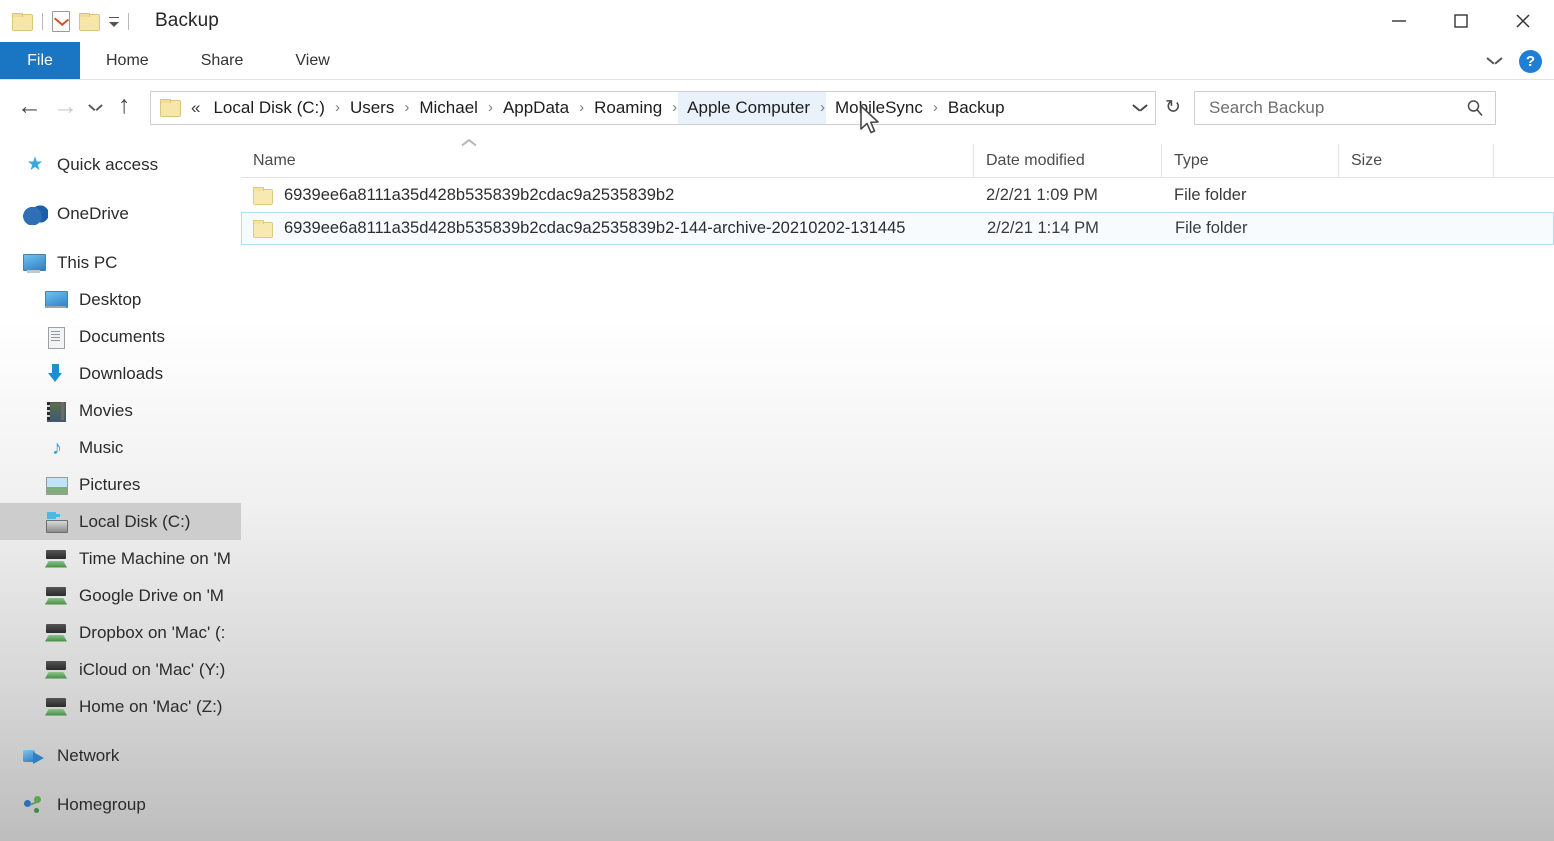 The image size is (1554, 841). What do you see at coordinates (120, 373) in the screenshot?
I see `sidebar-item-downloads: Downloads` at bounding box center [120, 373].